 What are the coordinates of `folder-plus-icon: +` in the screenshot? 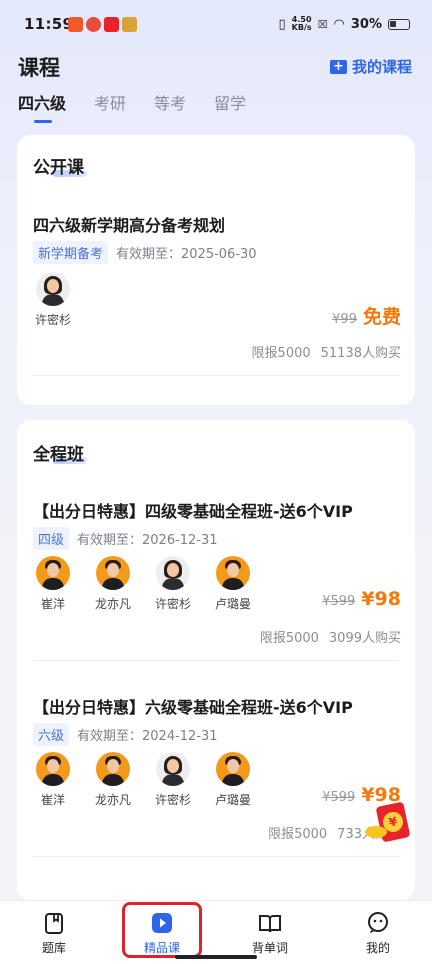 It's located at (338, 66).